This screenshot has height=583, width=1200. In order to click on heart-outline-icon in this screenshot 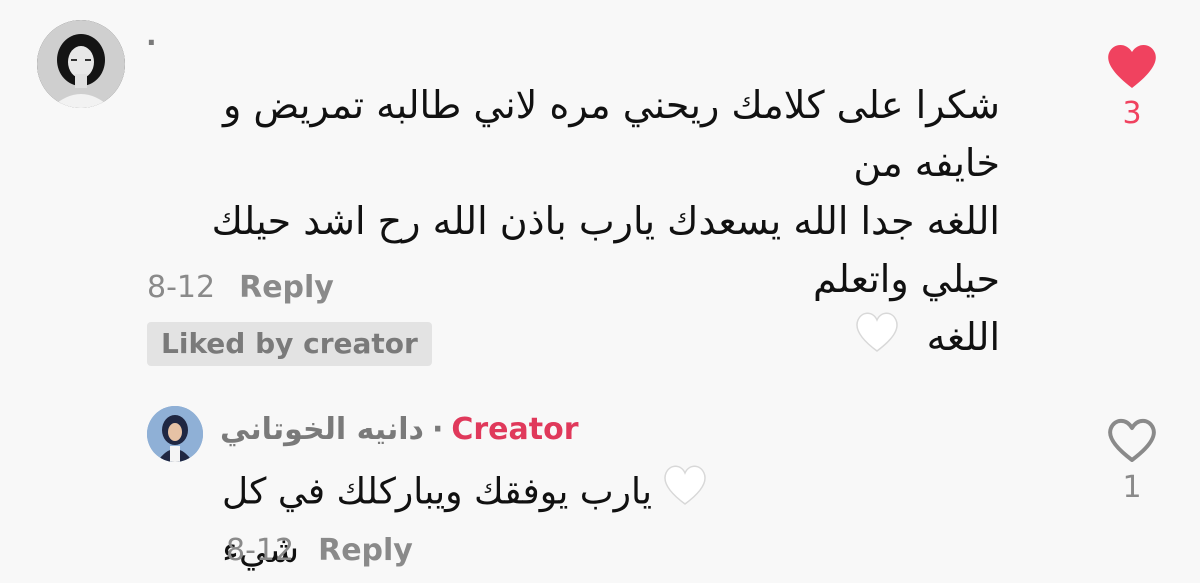, I will do `click(1132, 443)`.